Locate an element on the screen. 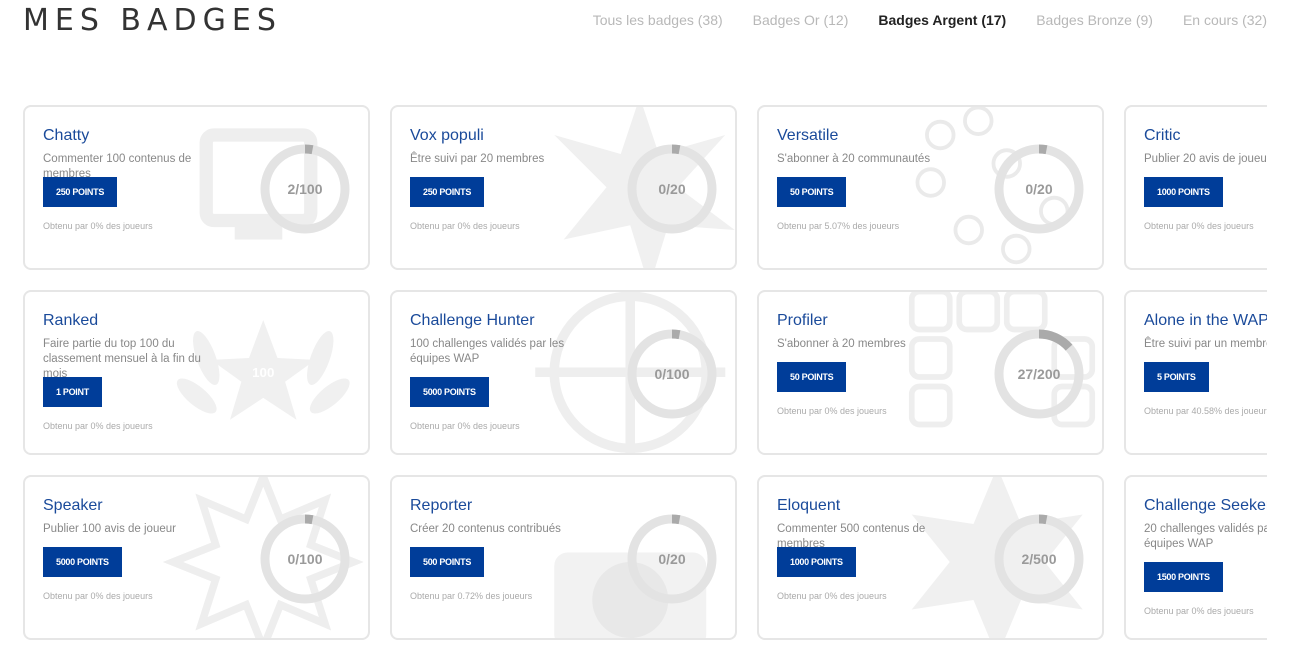 Image resolution: width=1293 pixels, height=658 pixels. points-button: 5 POINTS is located at coordinates (1176, 377).